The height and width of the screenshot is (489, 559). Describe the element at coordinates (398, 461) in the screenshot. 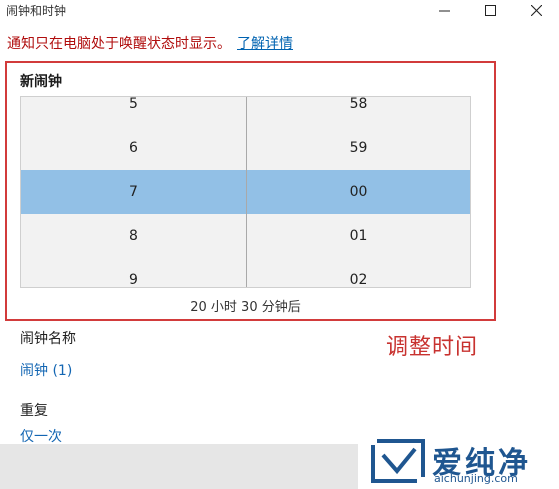

I see `watermark-logo-icon` at that location.